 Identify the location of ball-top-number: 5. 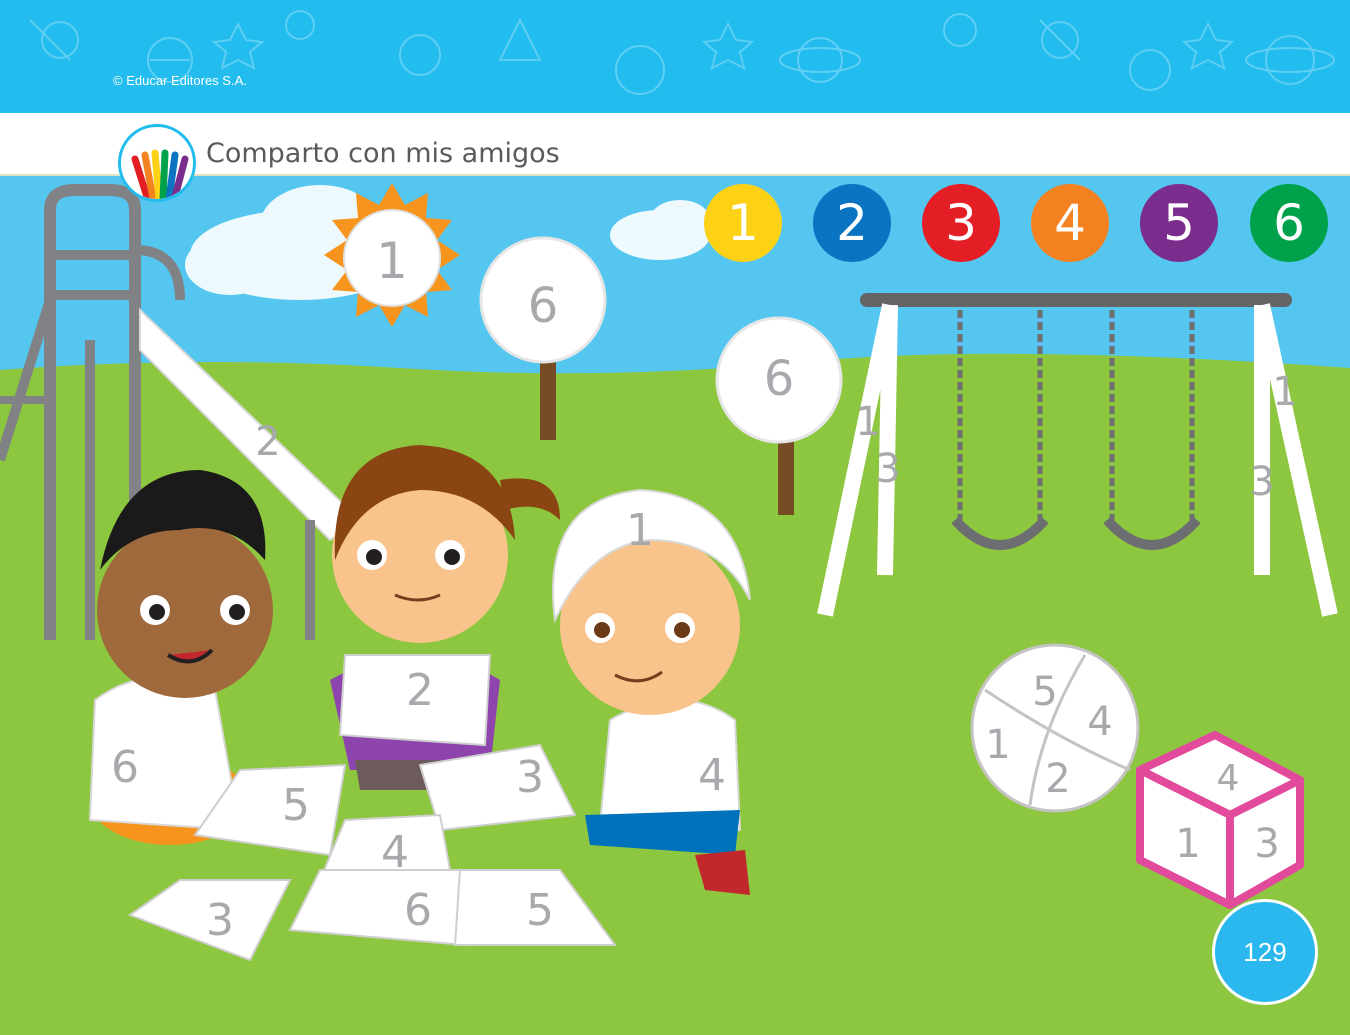
(1044, 692).